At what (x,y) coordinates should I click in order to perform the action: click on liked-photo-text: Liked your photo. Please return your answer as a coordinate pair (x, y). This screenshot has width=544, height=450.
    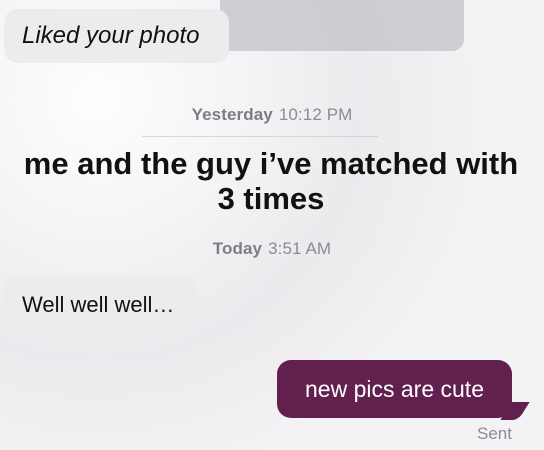
    Looking at the image, I should click on (111, 35).